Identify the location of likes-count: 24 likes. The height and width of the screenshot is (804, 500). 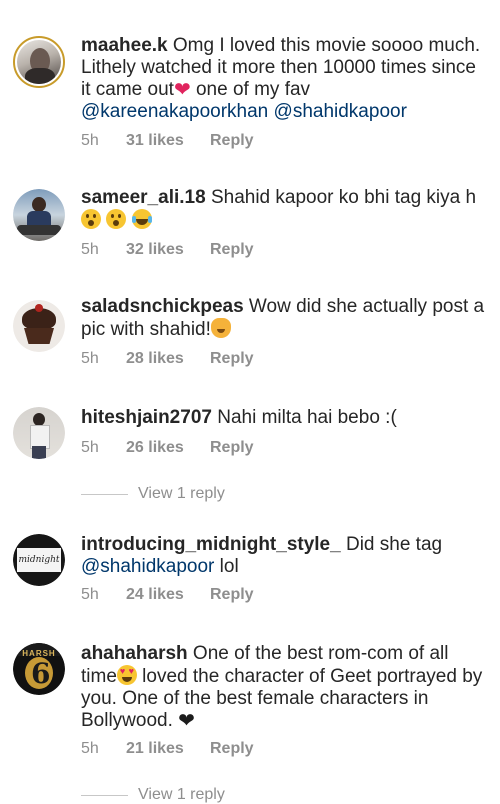
(168, 595).